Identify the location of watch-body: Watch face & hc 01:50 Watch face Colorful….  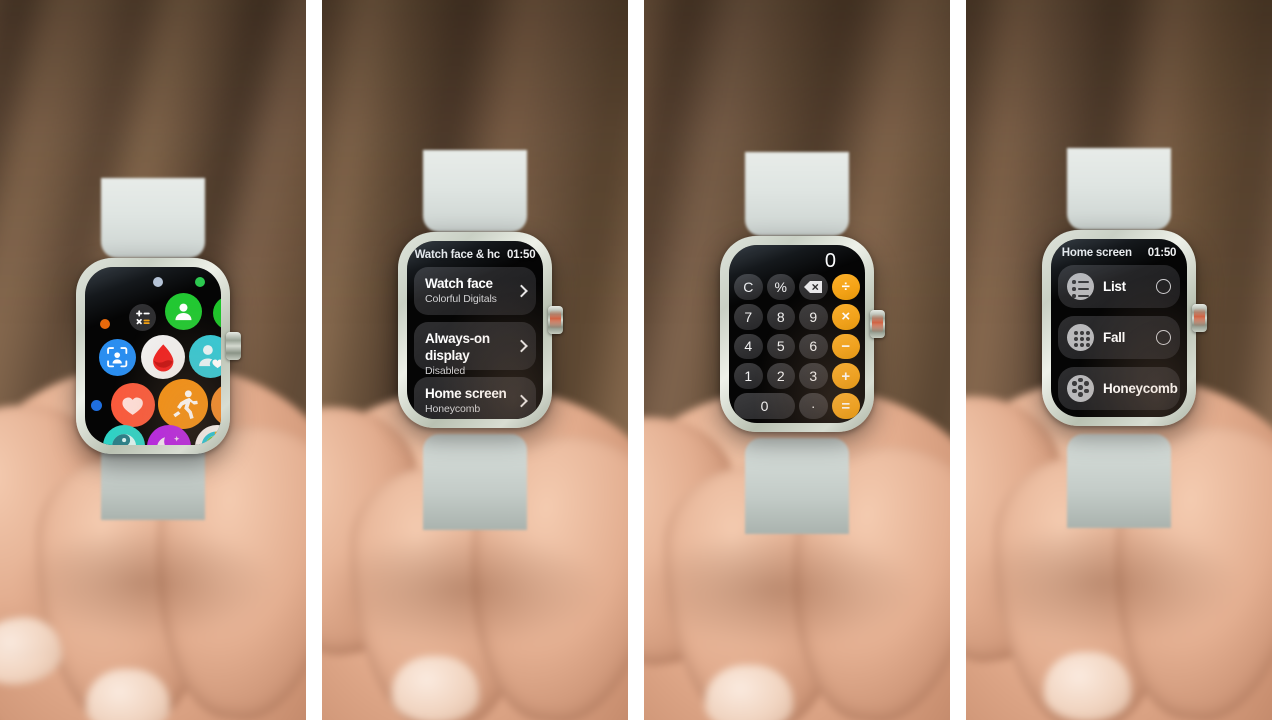
(480, 330).